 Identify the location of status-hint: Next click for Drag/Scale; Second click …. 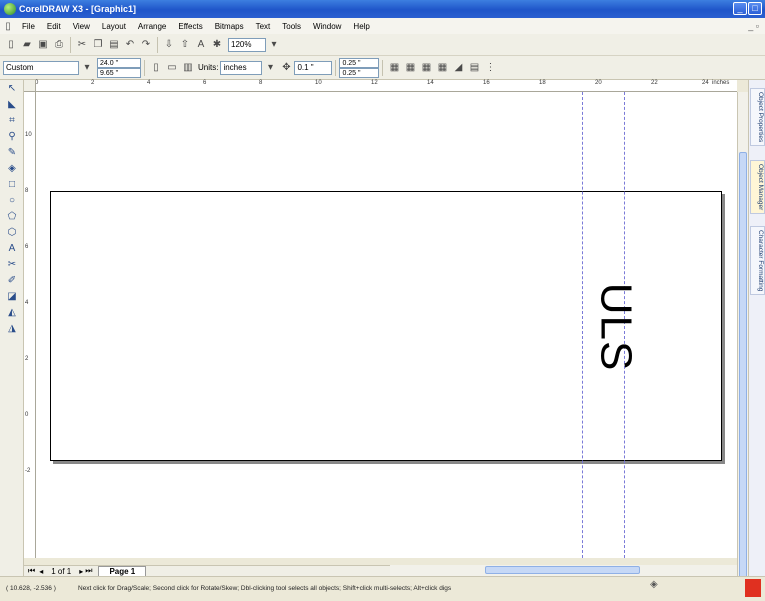
(265, 588).